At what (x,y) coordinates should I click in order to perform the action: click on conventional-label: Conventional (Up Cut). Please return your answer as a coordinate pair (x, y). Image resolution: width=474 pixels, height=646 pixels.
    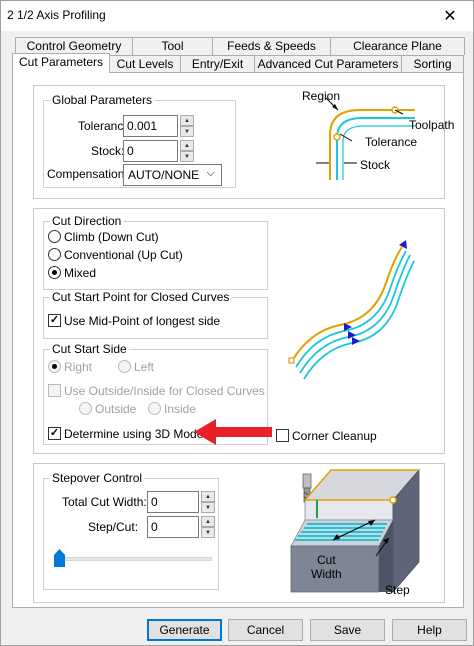
    Looking at the image, I should click on (123, 255).